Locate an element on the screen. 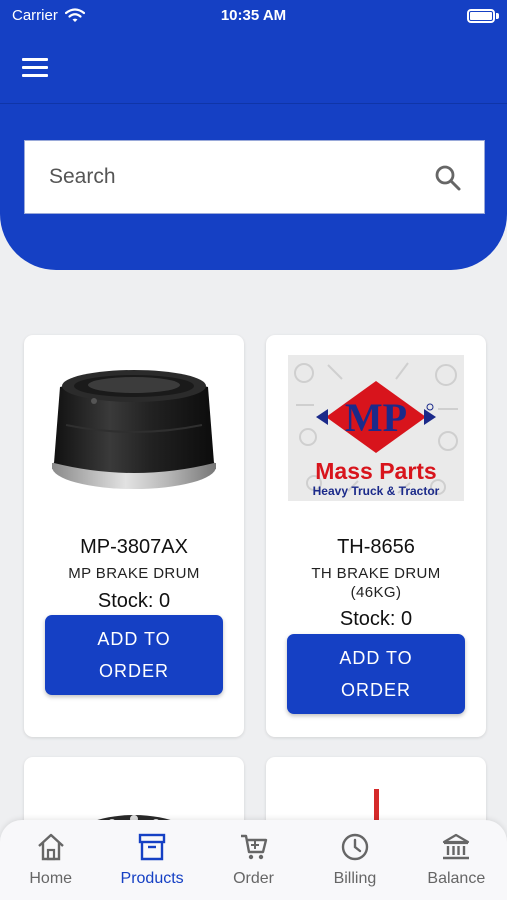 The image size is (507, 900). bottom-nav: Home Products Order Billing Balance is located at coordinates (253, 860).